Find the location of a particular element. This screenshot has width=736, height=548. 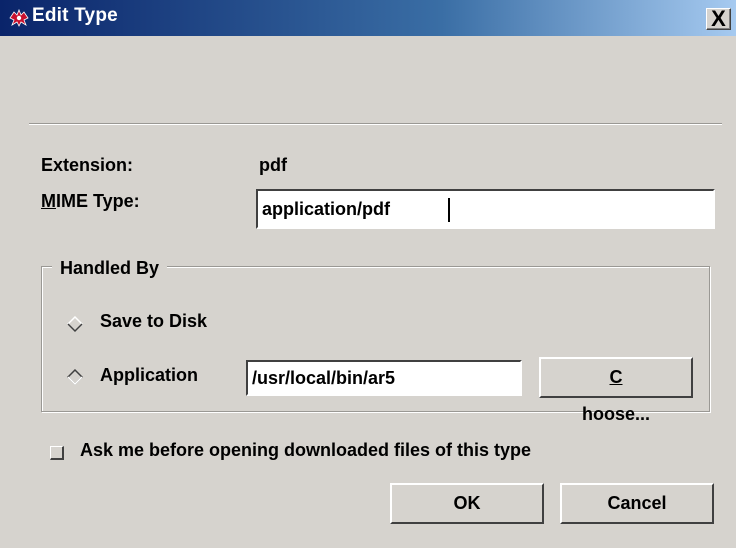

application-radio is located at coordinates (75, 377).